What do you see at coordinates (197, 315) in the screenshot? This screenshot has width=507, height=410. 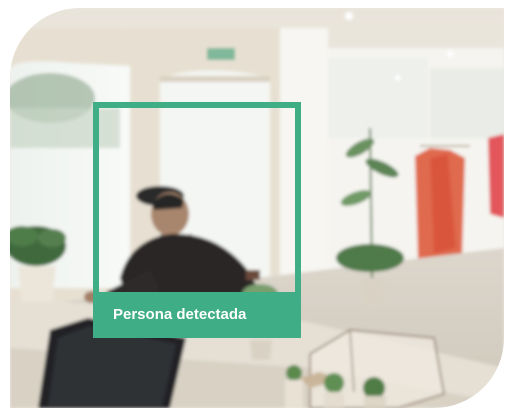 I see `detection-label: Persona detectada` at bounding box center [197, 315].